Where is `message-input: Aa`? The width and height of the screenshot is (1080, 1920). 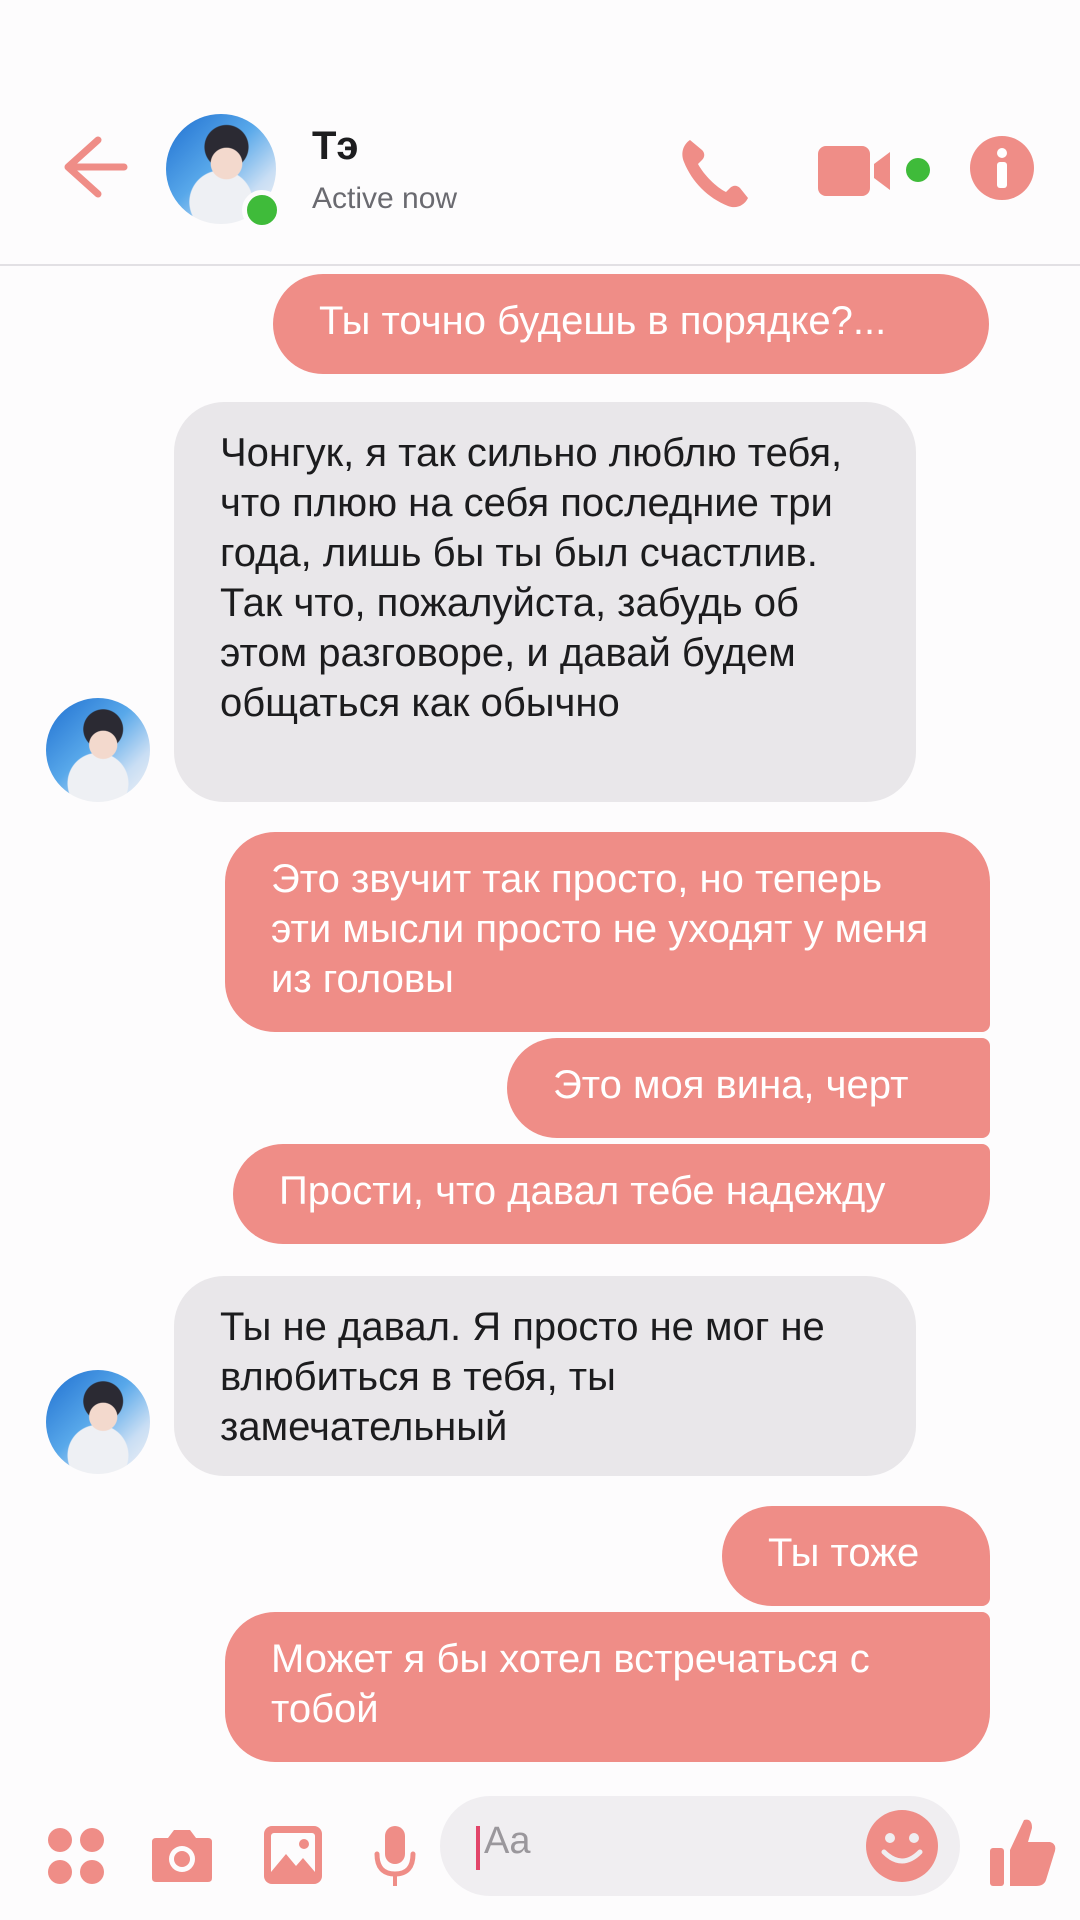 message-input: Aa is located at coordinates (700, 1846).